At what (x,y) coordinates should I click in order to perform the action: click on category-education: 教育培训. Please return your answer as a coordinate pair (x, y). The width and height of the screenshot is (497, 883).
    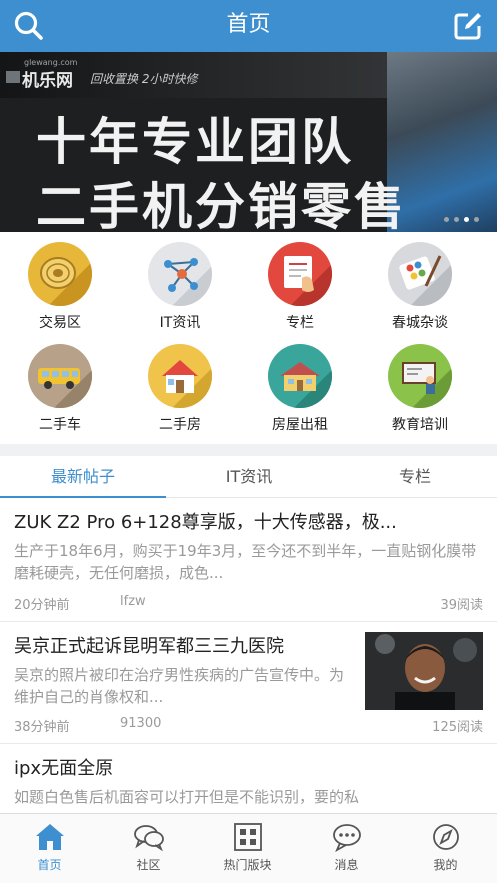
    Looking at the image, I should click on (420, 384).